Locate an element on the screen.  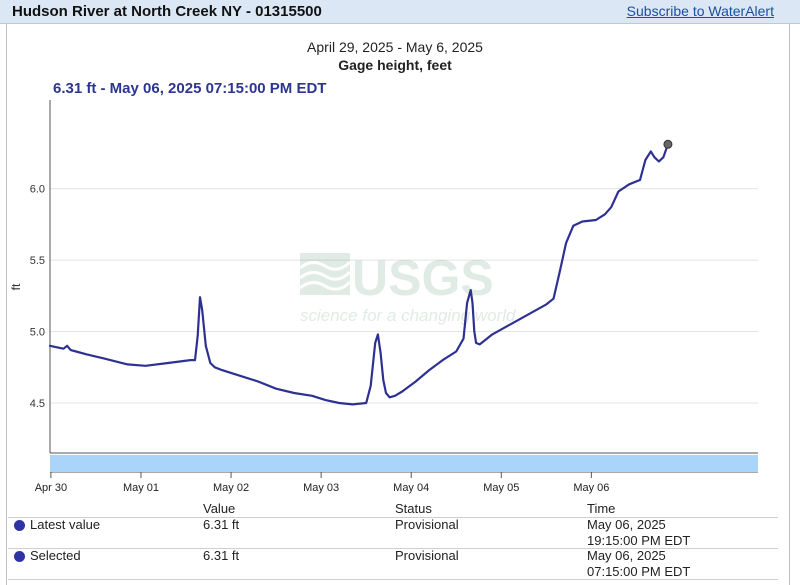
y-axis-label: ft is located at coordinates (16, 286).